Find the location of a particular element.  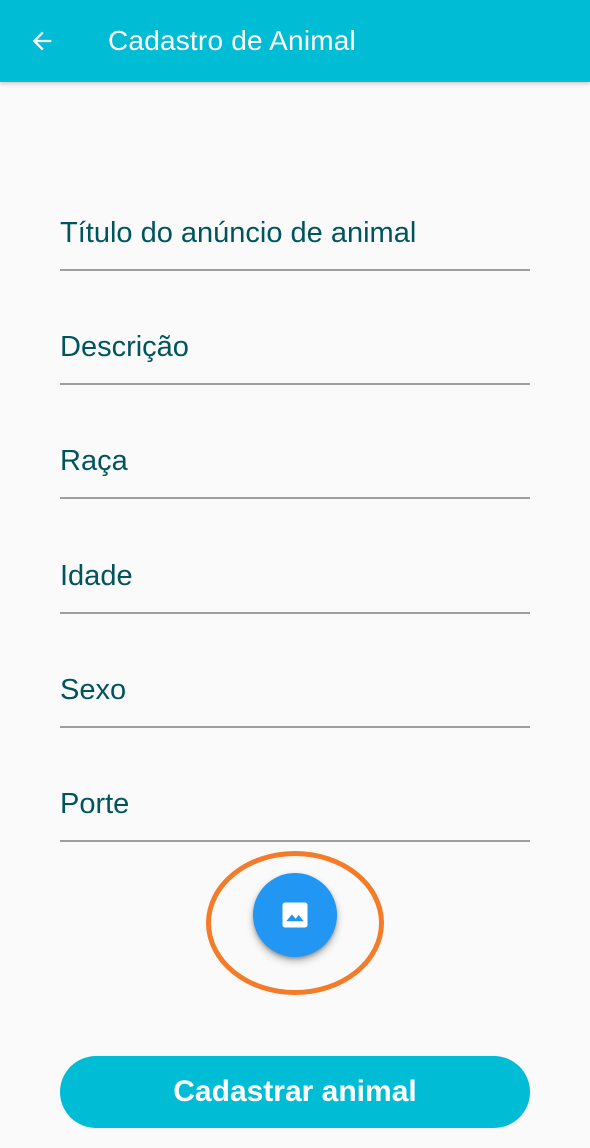

size-field is located at coordinates (295, 807).